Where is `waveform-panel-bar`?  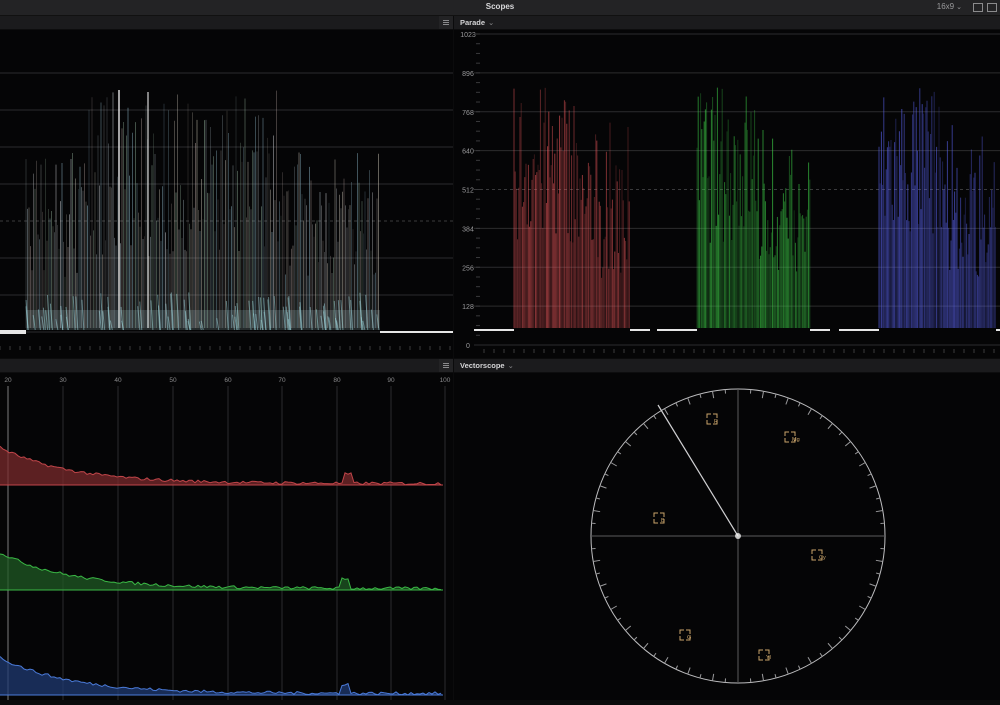 waveform-panel-bar is located at coordinates (226, 23).